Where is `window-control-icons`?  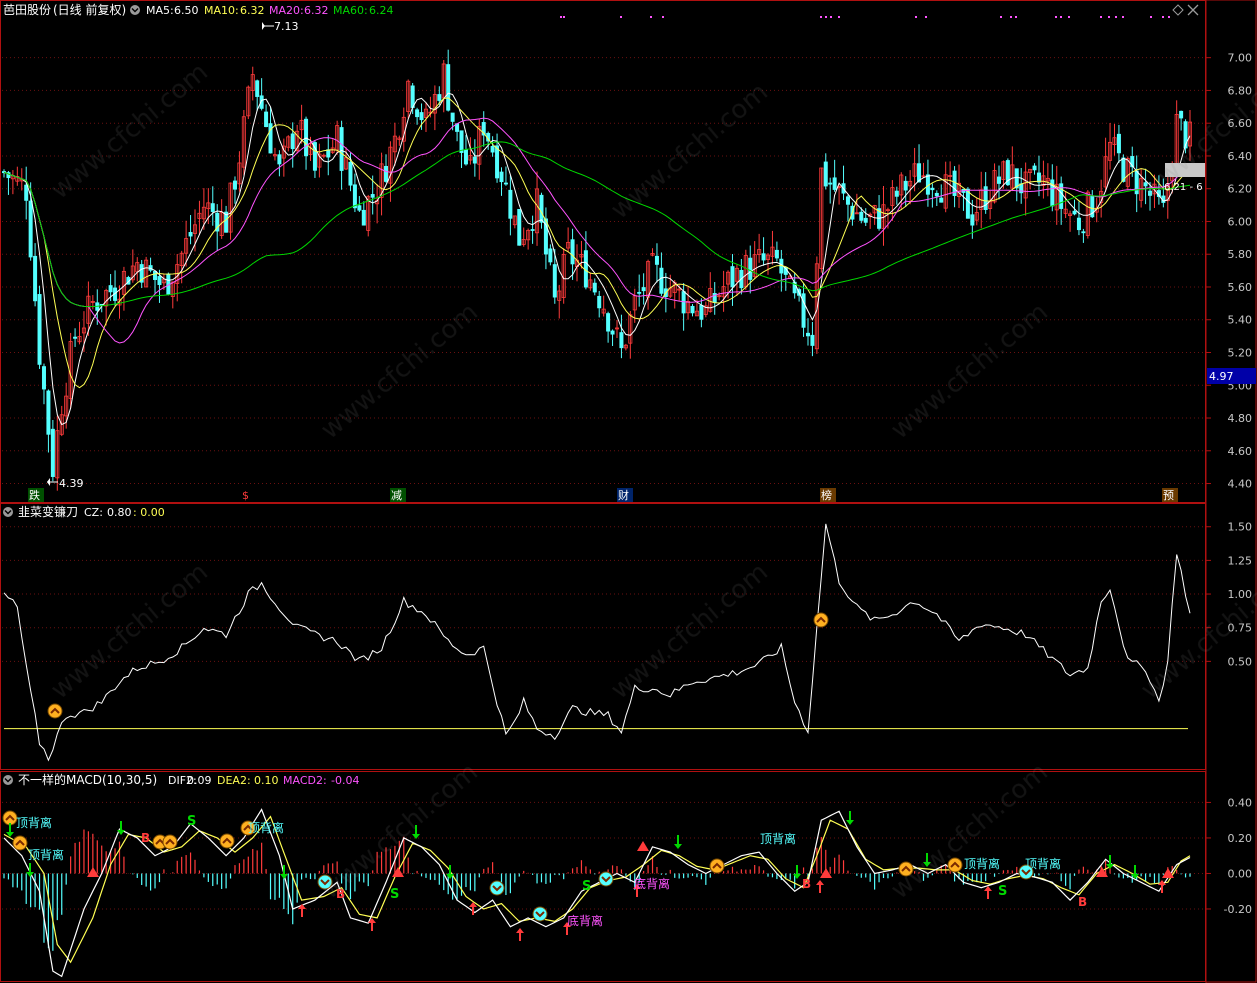
window-control-icons is located at coordinates (1185, 10).